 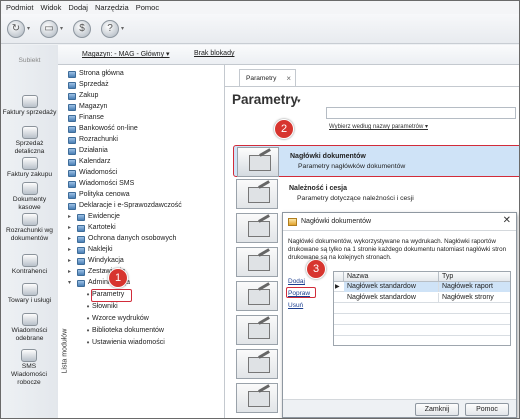 I want to click on nav-faktury-sprzedazy: Faktury sprzedaży, so click(x=29, y=106).